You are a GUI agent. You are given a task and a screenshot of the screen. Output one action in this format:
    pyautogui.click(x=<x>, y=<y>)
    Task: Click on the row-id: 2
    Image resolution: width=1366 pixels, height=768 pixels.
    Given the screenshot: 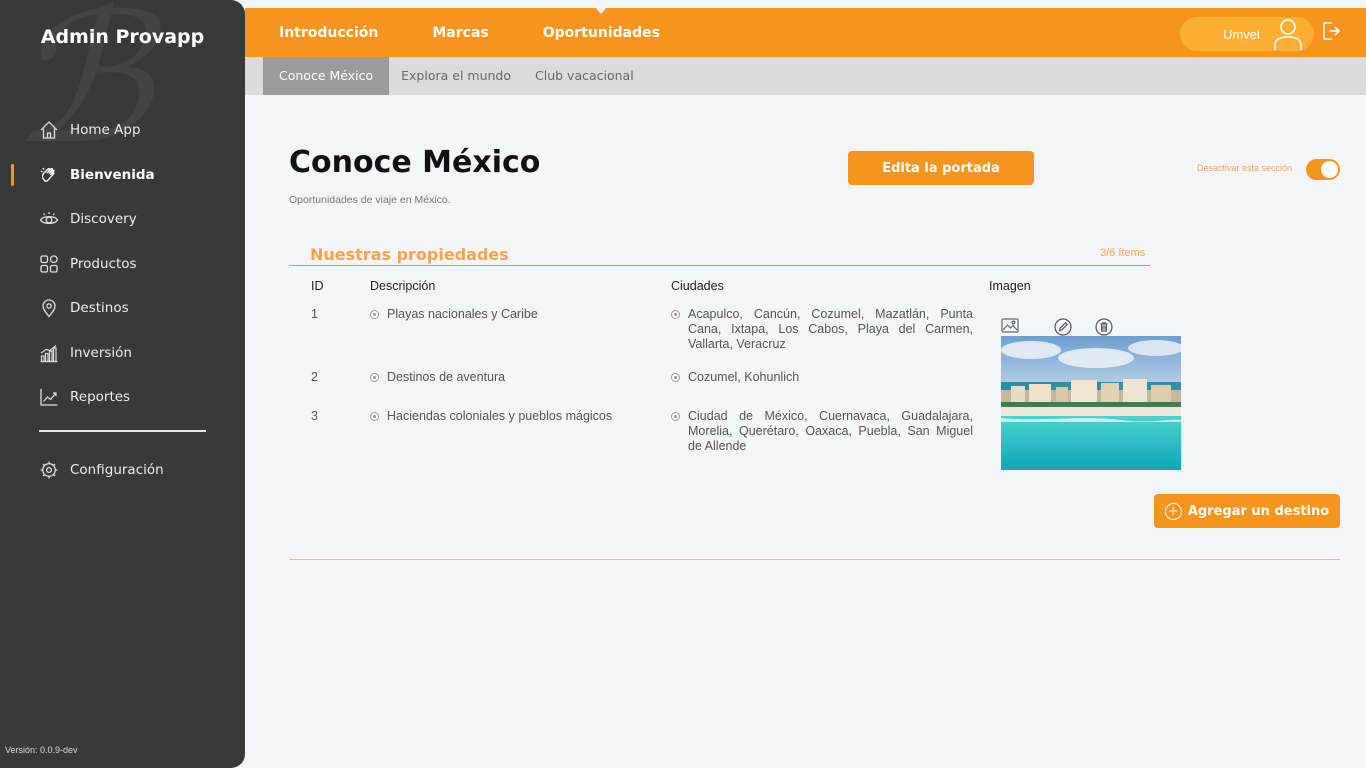 What is the action you would take?
    pyautogui.click(x=314, y=377)
    